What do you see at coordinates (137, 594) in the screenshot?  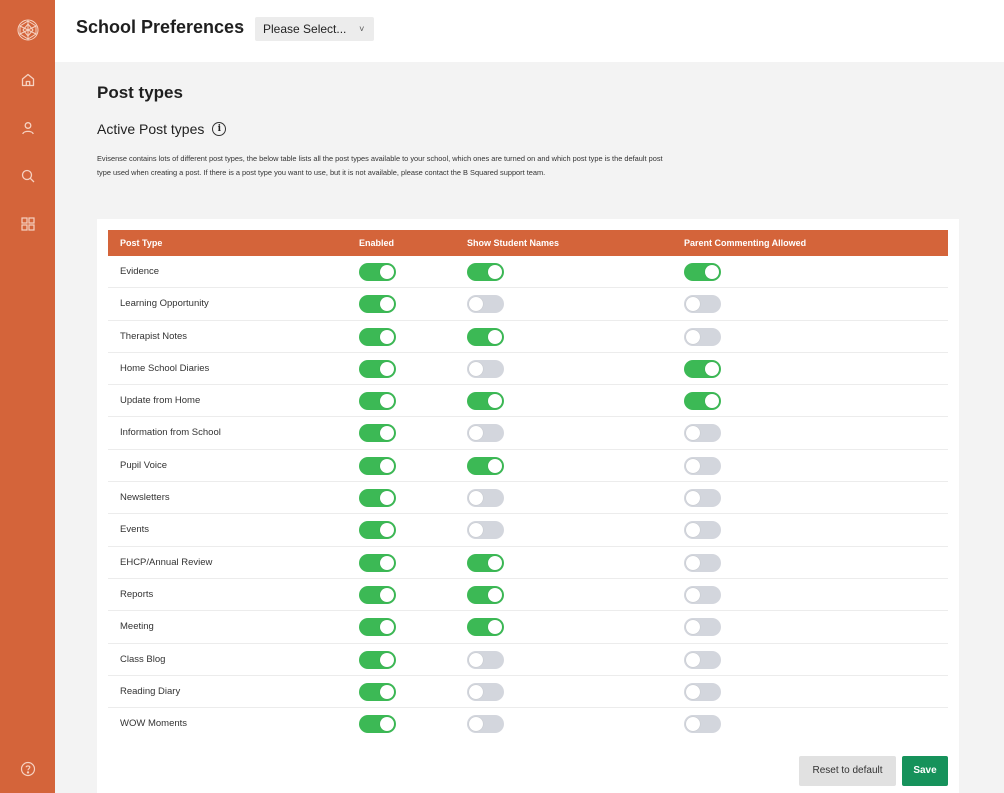 I see `post-type-name: Reports` at bounding box center [137, 594].